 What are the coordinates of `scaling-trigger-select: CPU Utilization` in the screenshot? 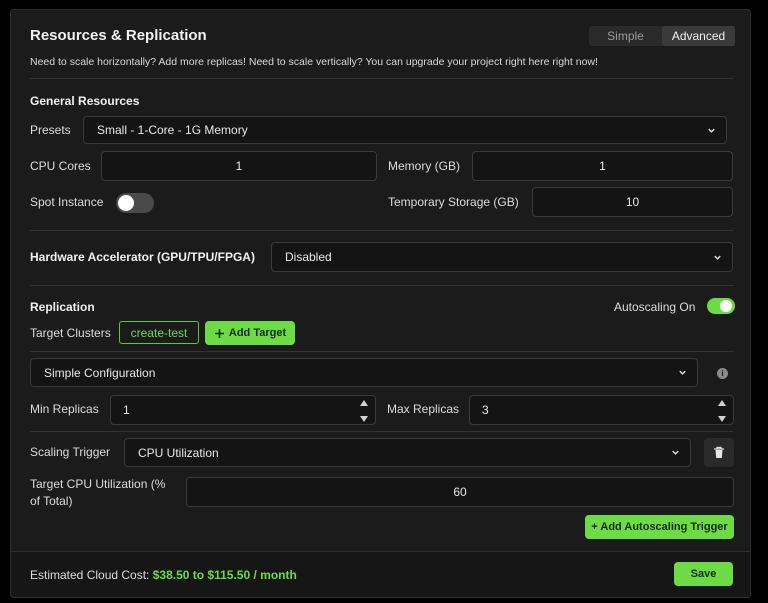 It's located at (407, 452).